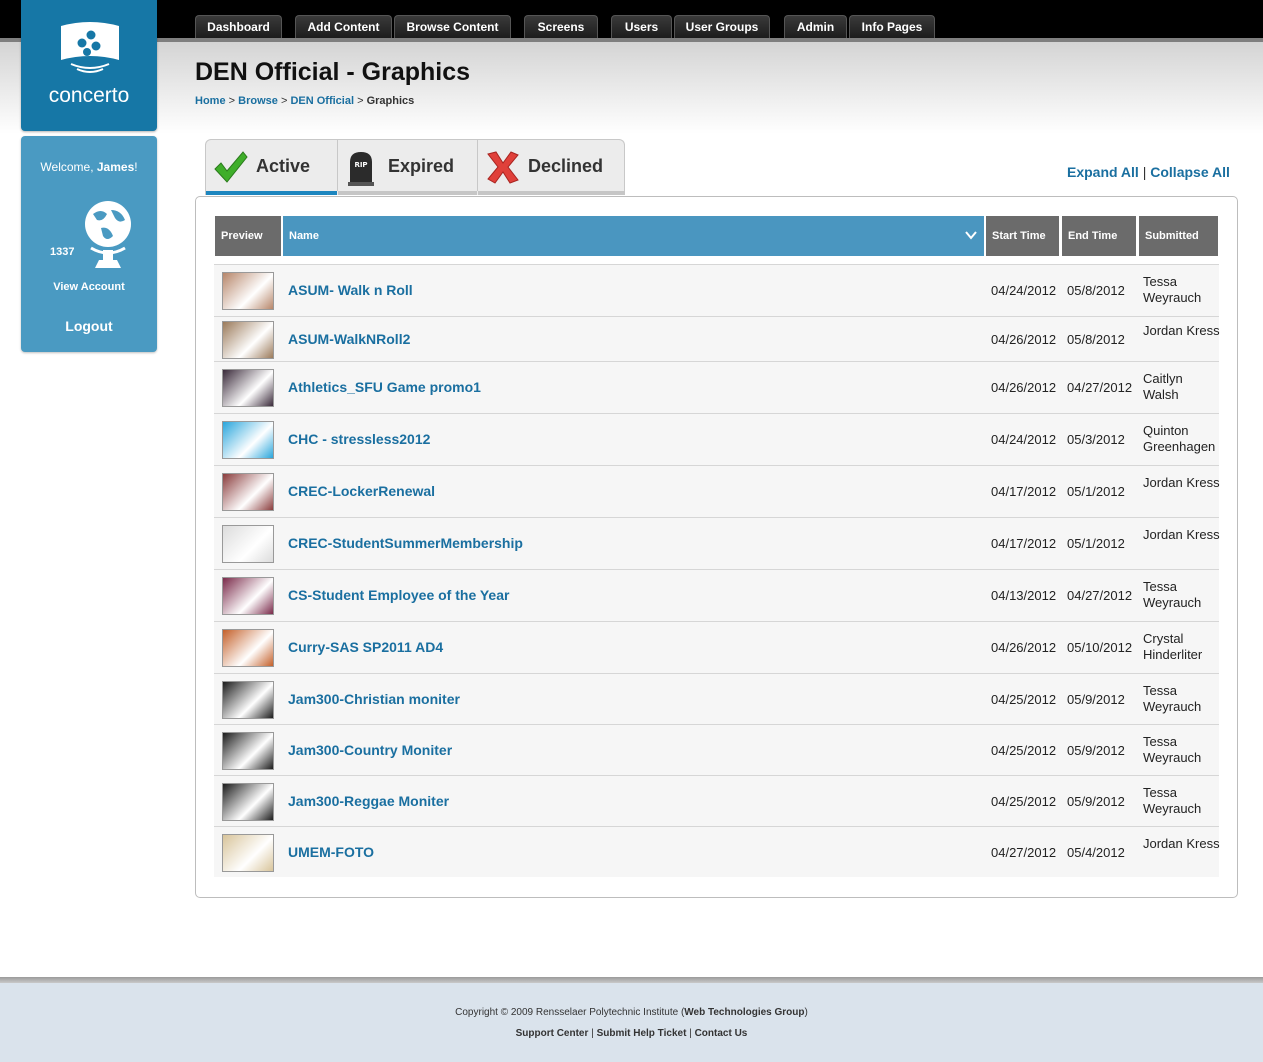 The width and height of the screenshot is (1263, 1062). I want to click on start-time-cell: 04/13/2012, so click(1024, 595).